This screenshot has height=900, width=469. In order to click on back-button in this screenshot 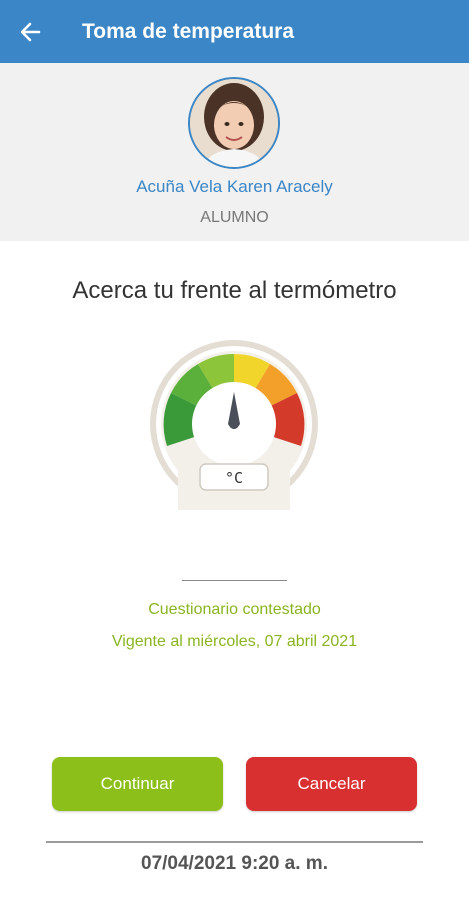, I will do `click(30, 31)`.